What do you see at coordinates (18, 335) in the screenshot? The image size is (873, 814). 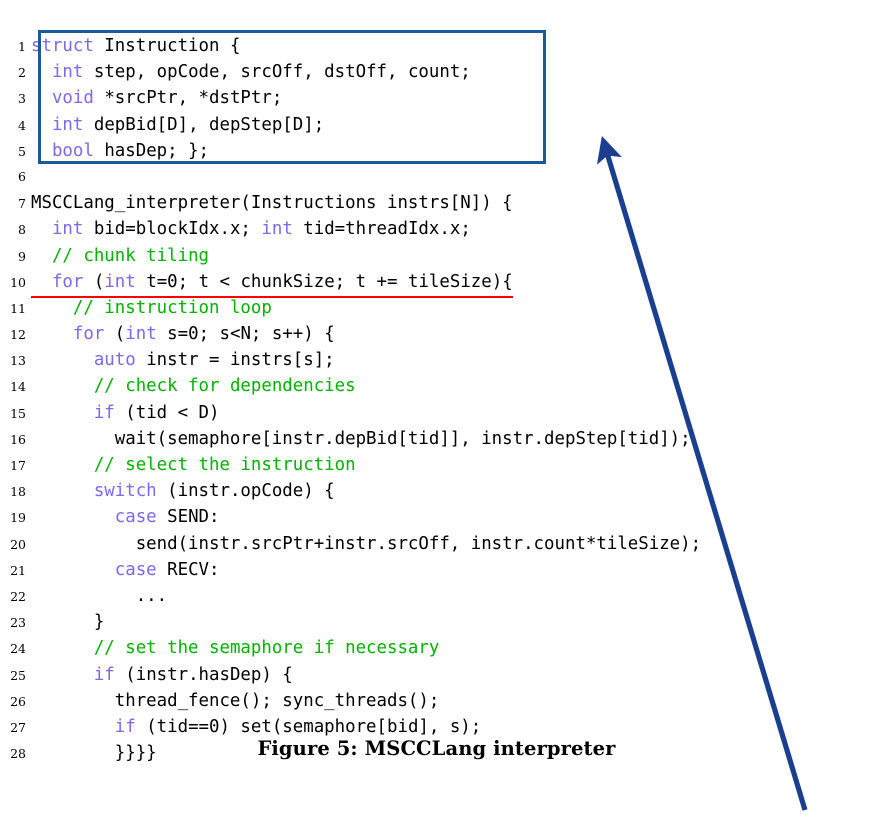 I see `line-number: 12` at bounding box center [18, 335].